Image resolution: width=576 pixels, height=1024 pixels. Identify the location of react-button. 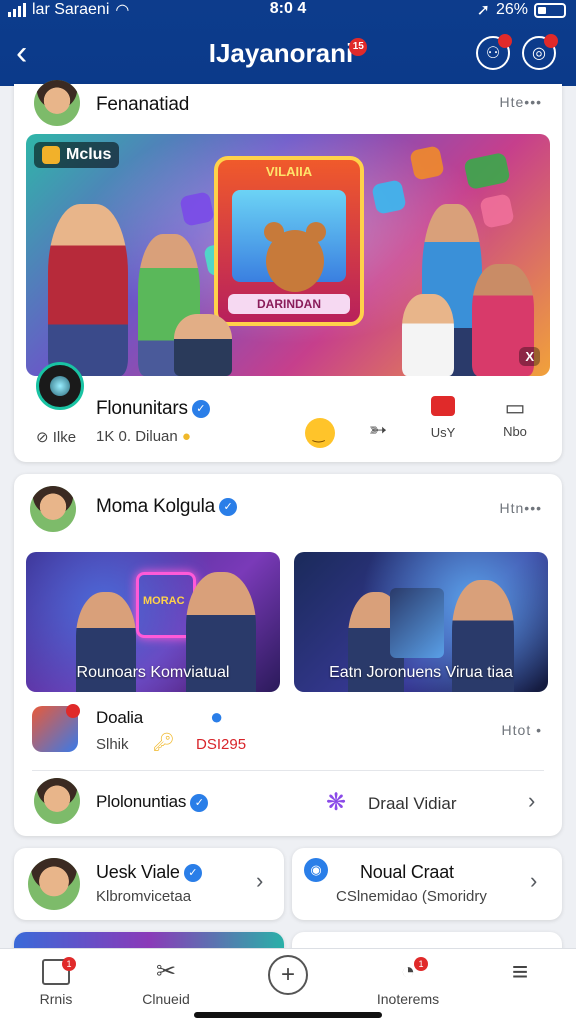
(320, 434).